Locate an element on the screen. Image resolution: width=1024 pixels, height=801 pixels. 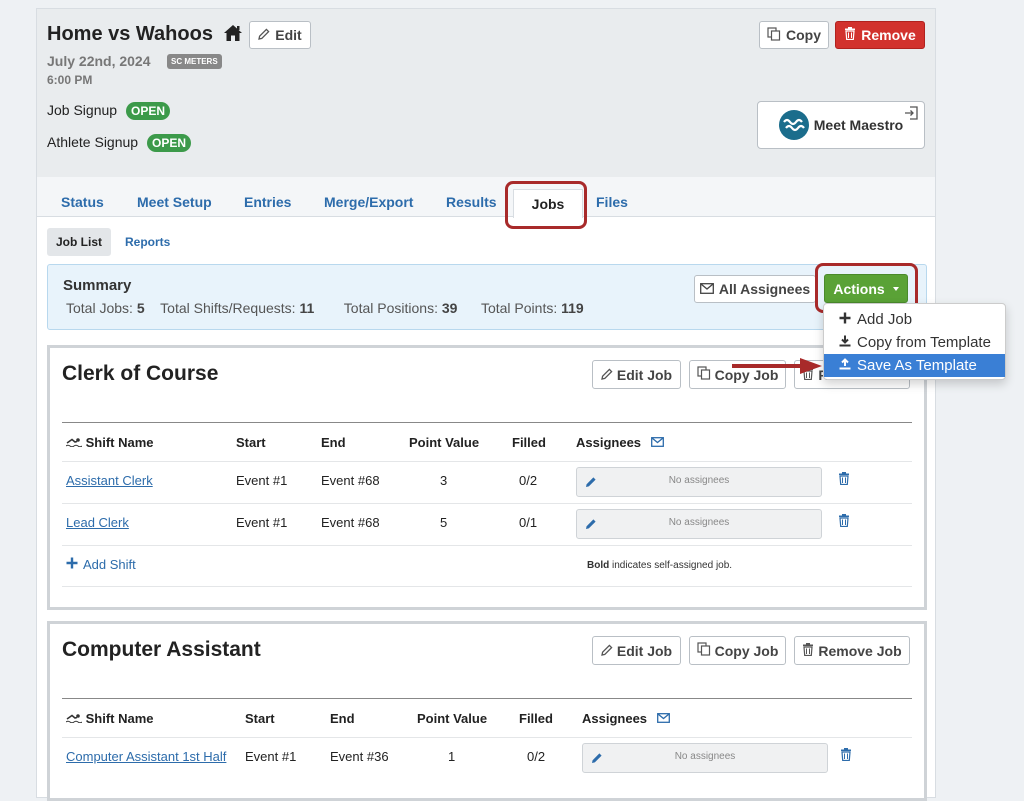
shift-end: Event #36 is located at coordinates (359, 756).